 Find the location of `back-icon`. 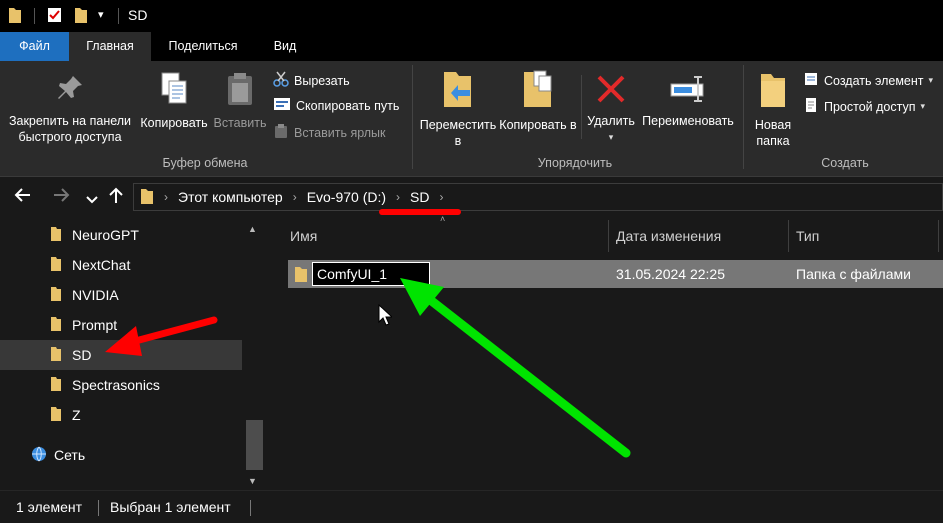

back-icon is located at coordinates (23, 197).